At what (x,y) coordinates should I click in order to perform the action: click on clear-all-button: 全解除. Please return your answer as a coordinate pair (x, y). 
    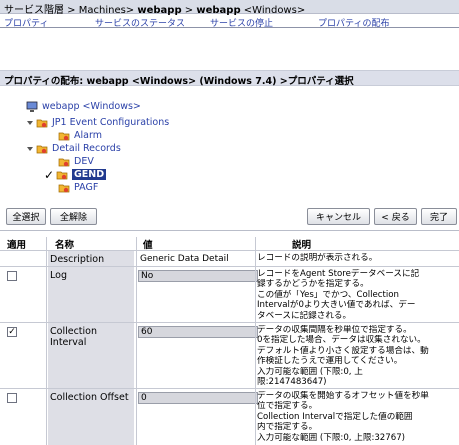
    Looking at the image, I should click on (73, 216).